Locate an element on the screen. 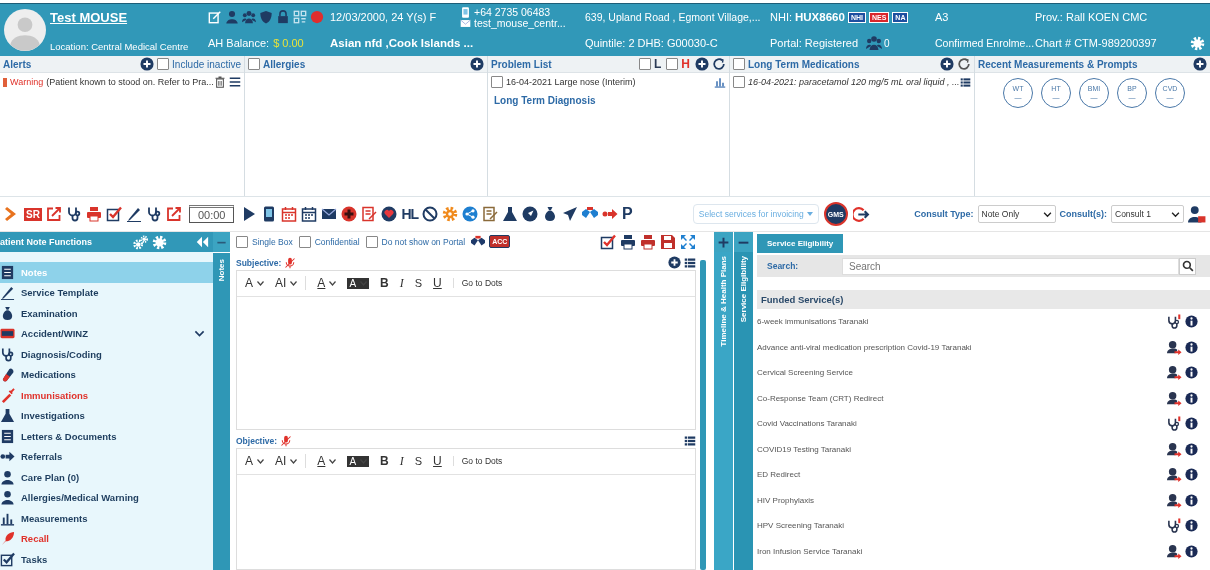 This screenshot has width=1210, height=570. sidebar-item: Investigations is located at coordinates (106, 415).